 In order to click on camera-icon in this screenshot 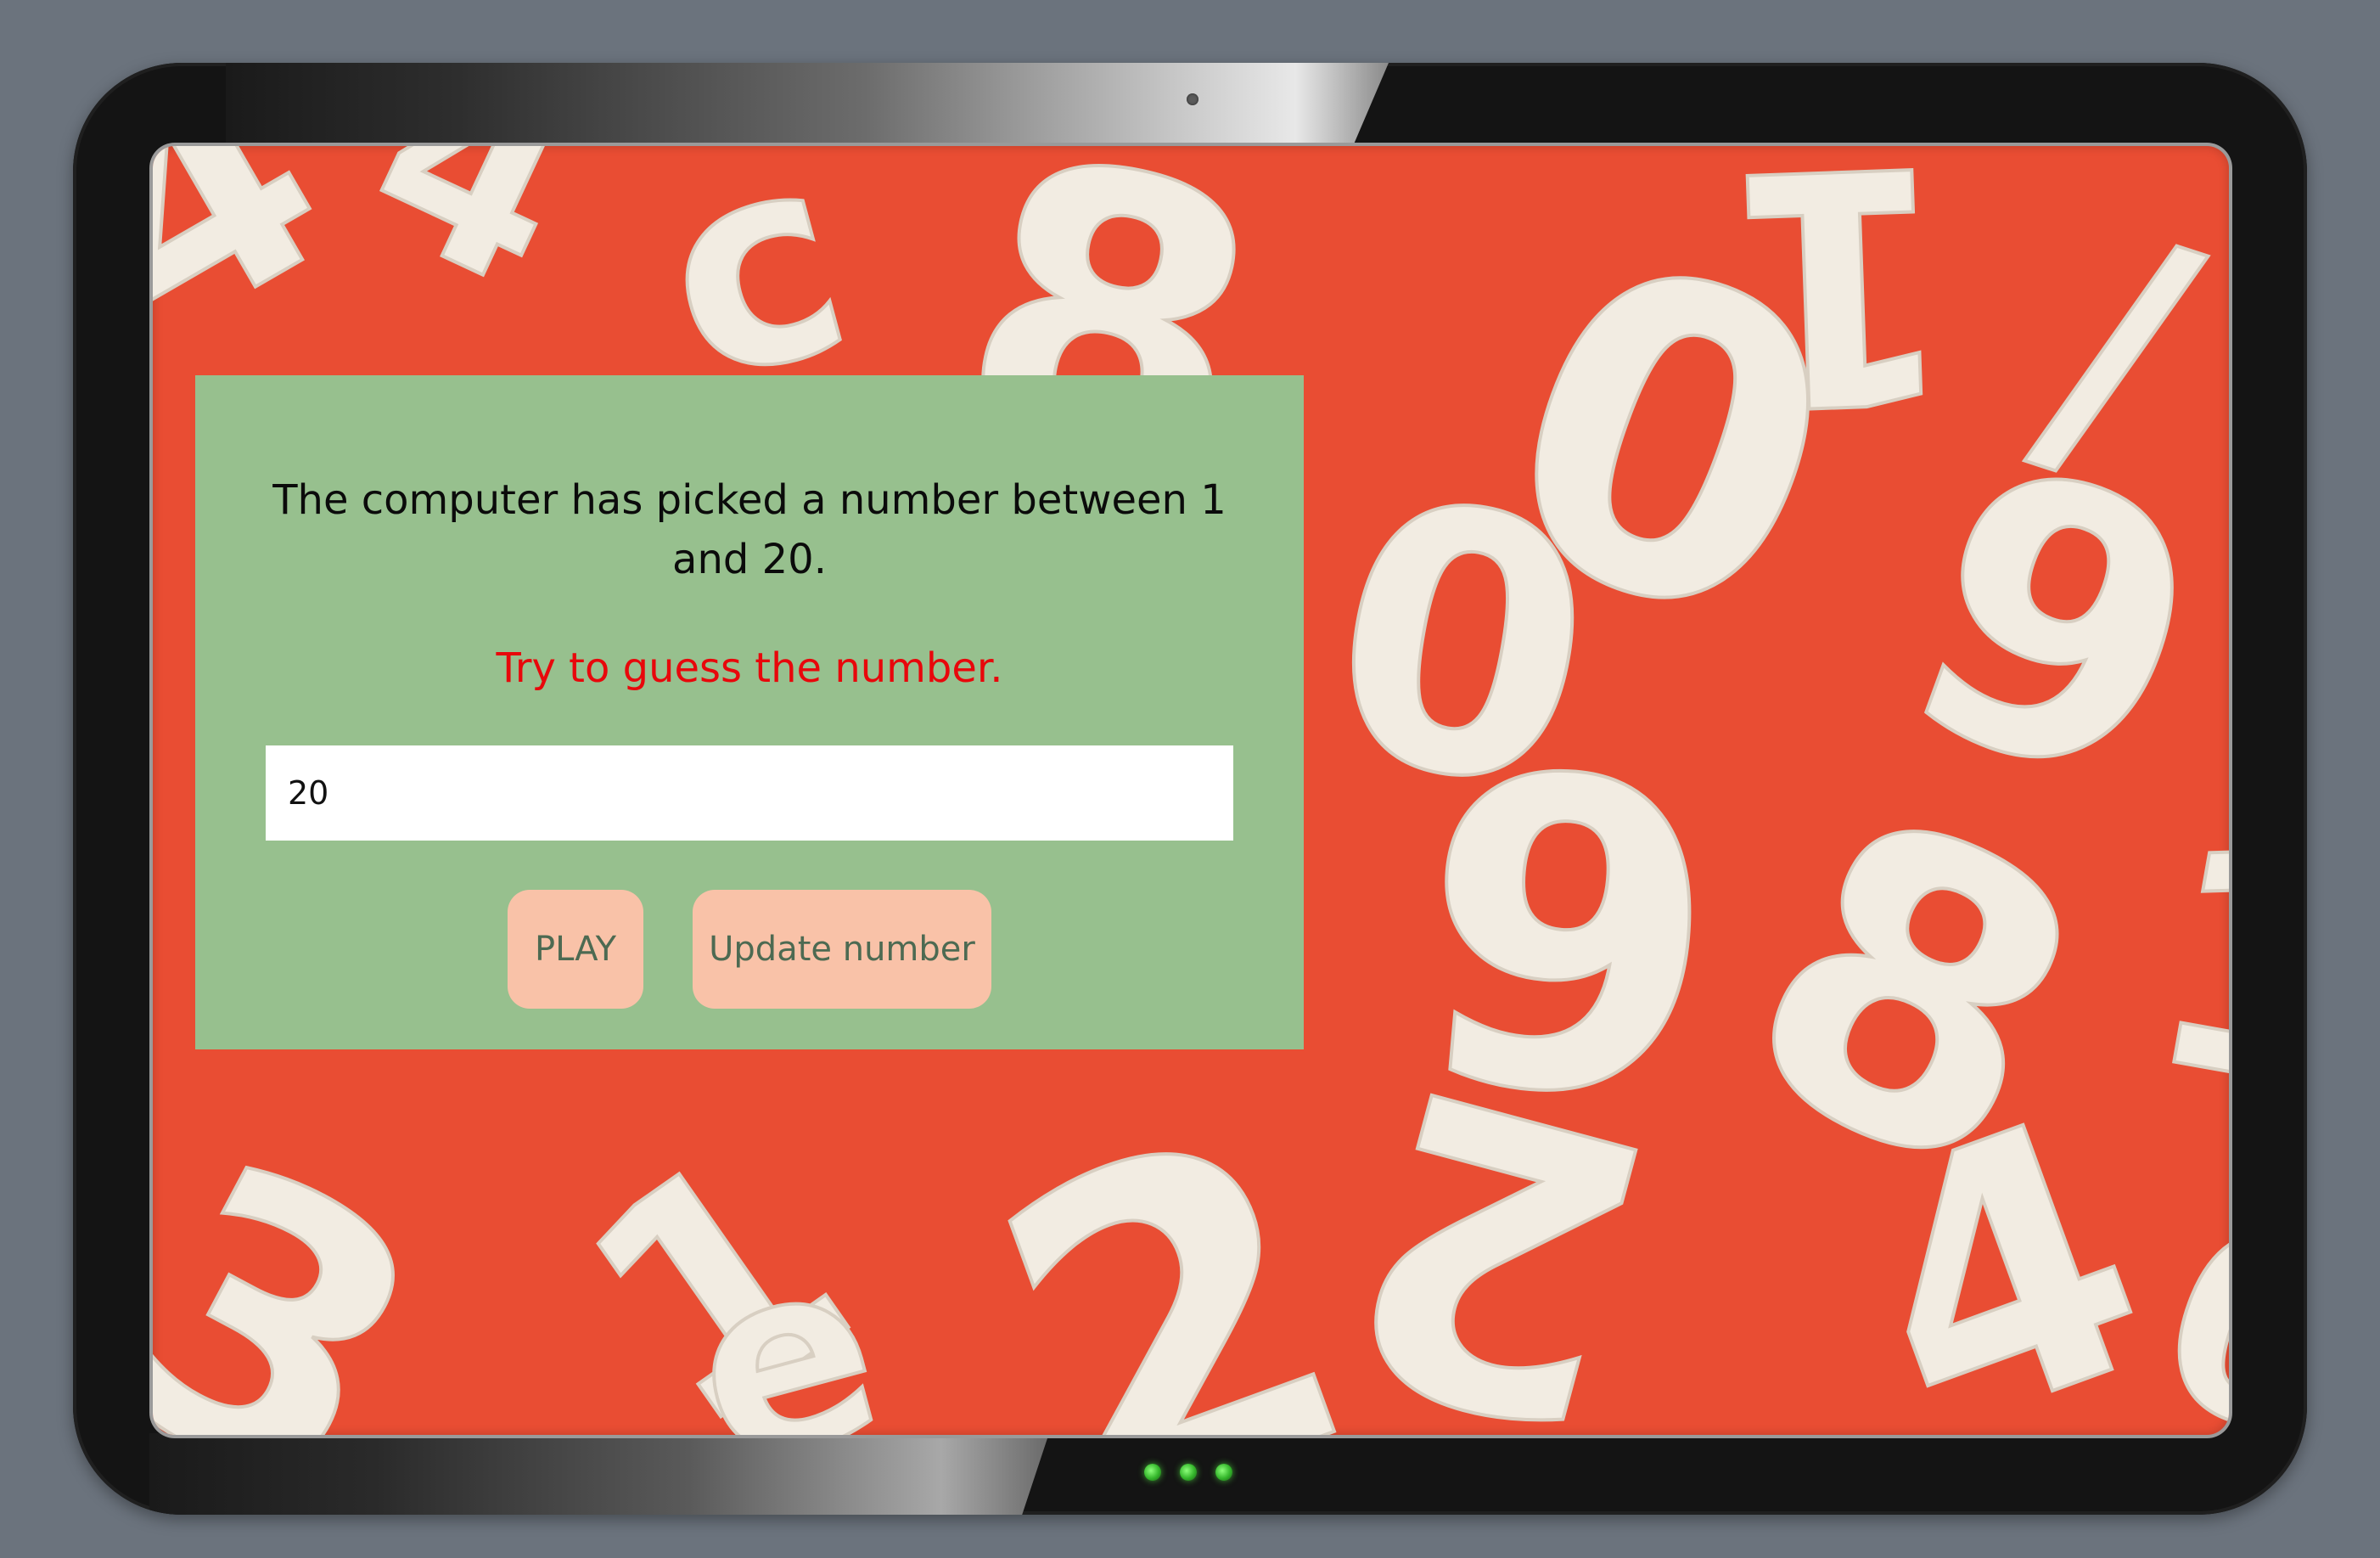, I will do `click(1192, 99)`.